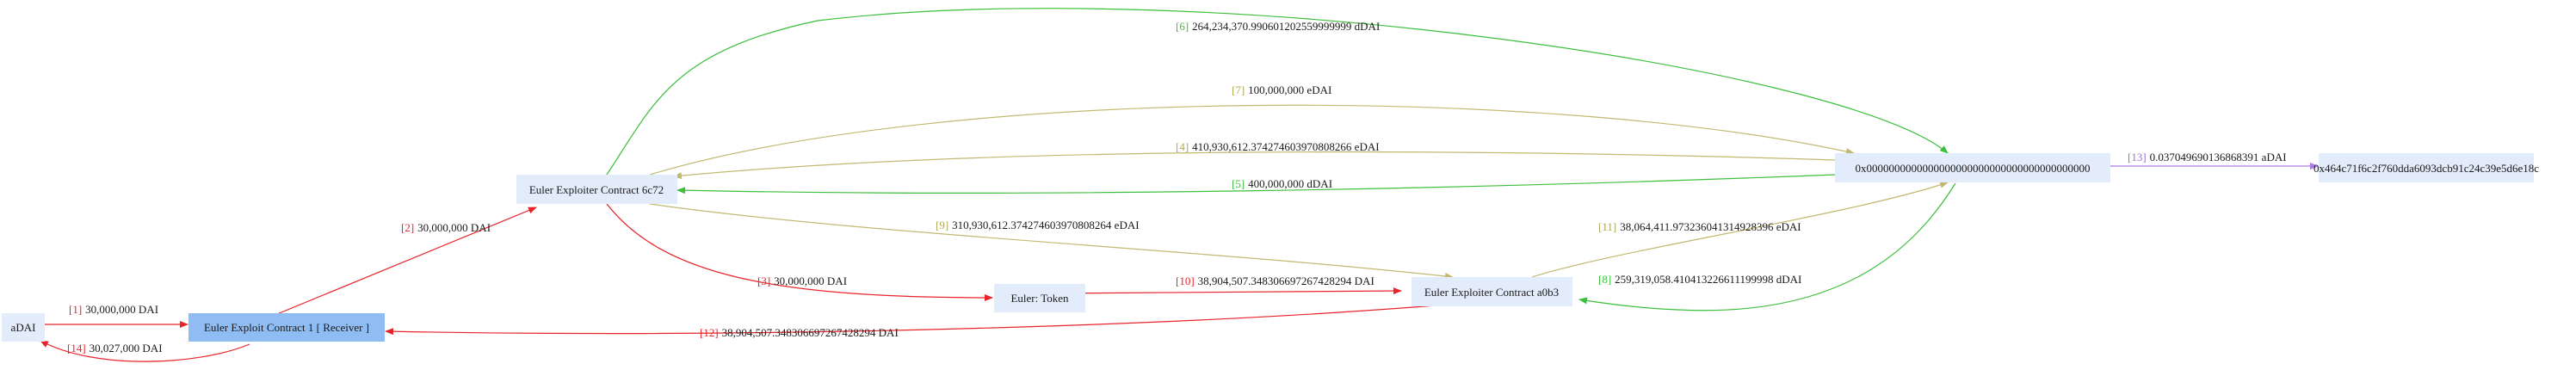  What do you see at coordinates (1699, 226) in the screenshot?
I see `edge-11-label: [11] 38,064,411.973236041314928396 eDAI` at bounding box center [1699, 226].